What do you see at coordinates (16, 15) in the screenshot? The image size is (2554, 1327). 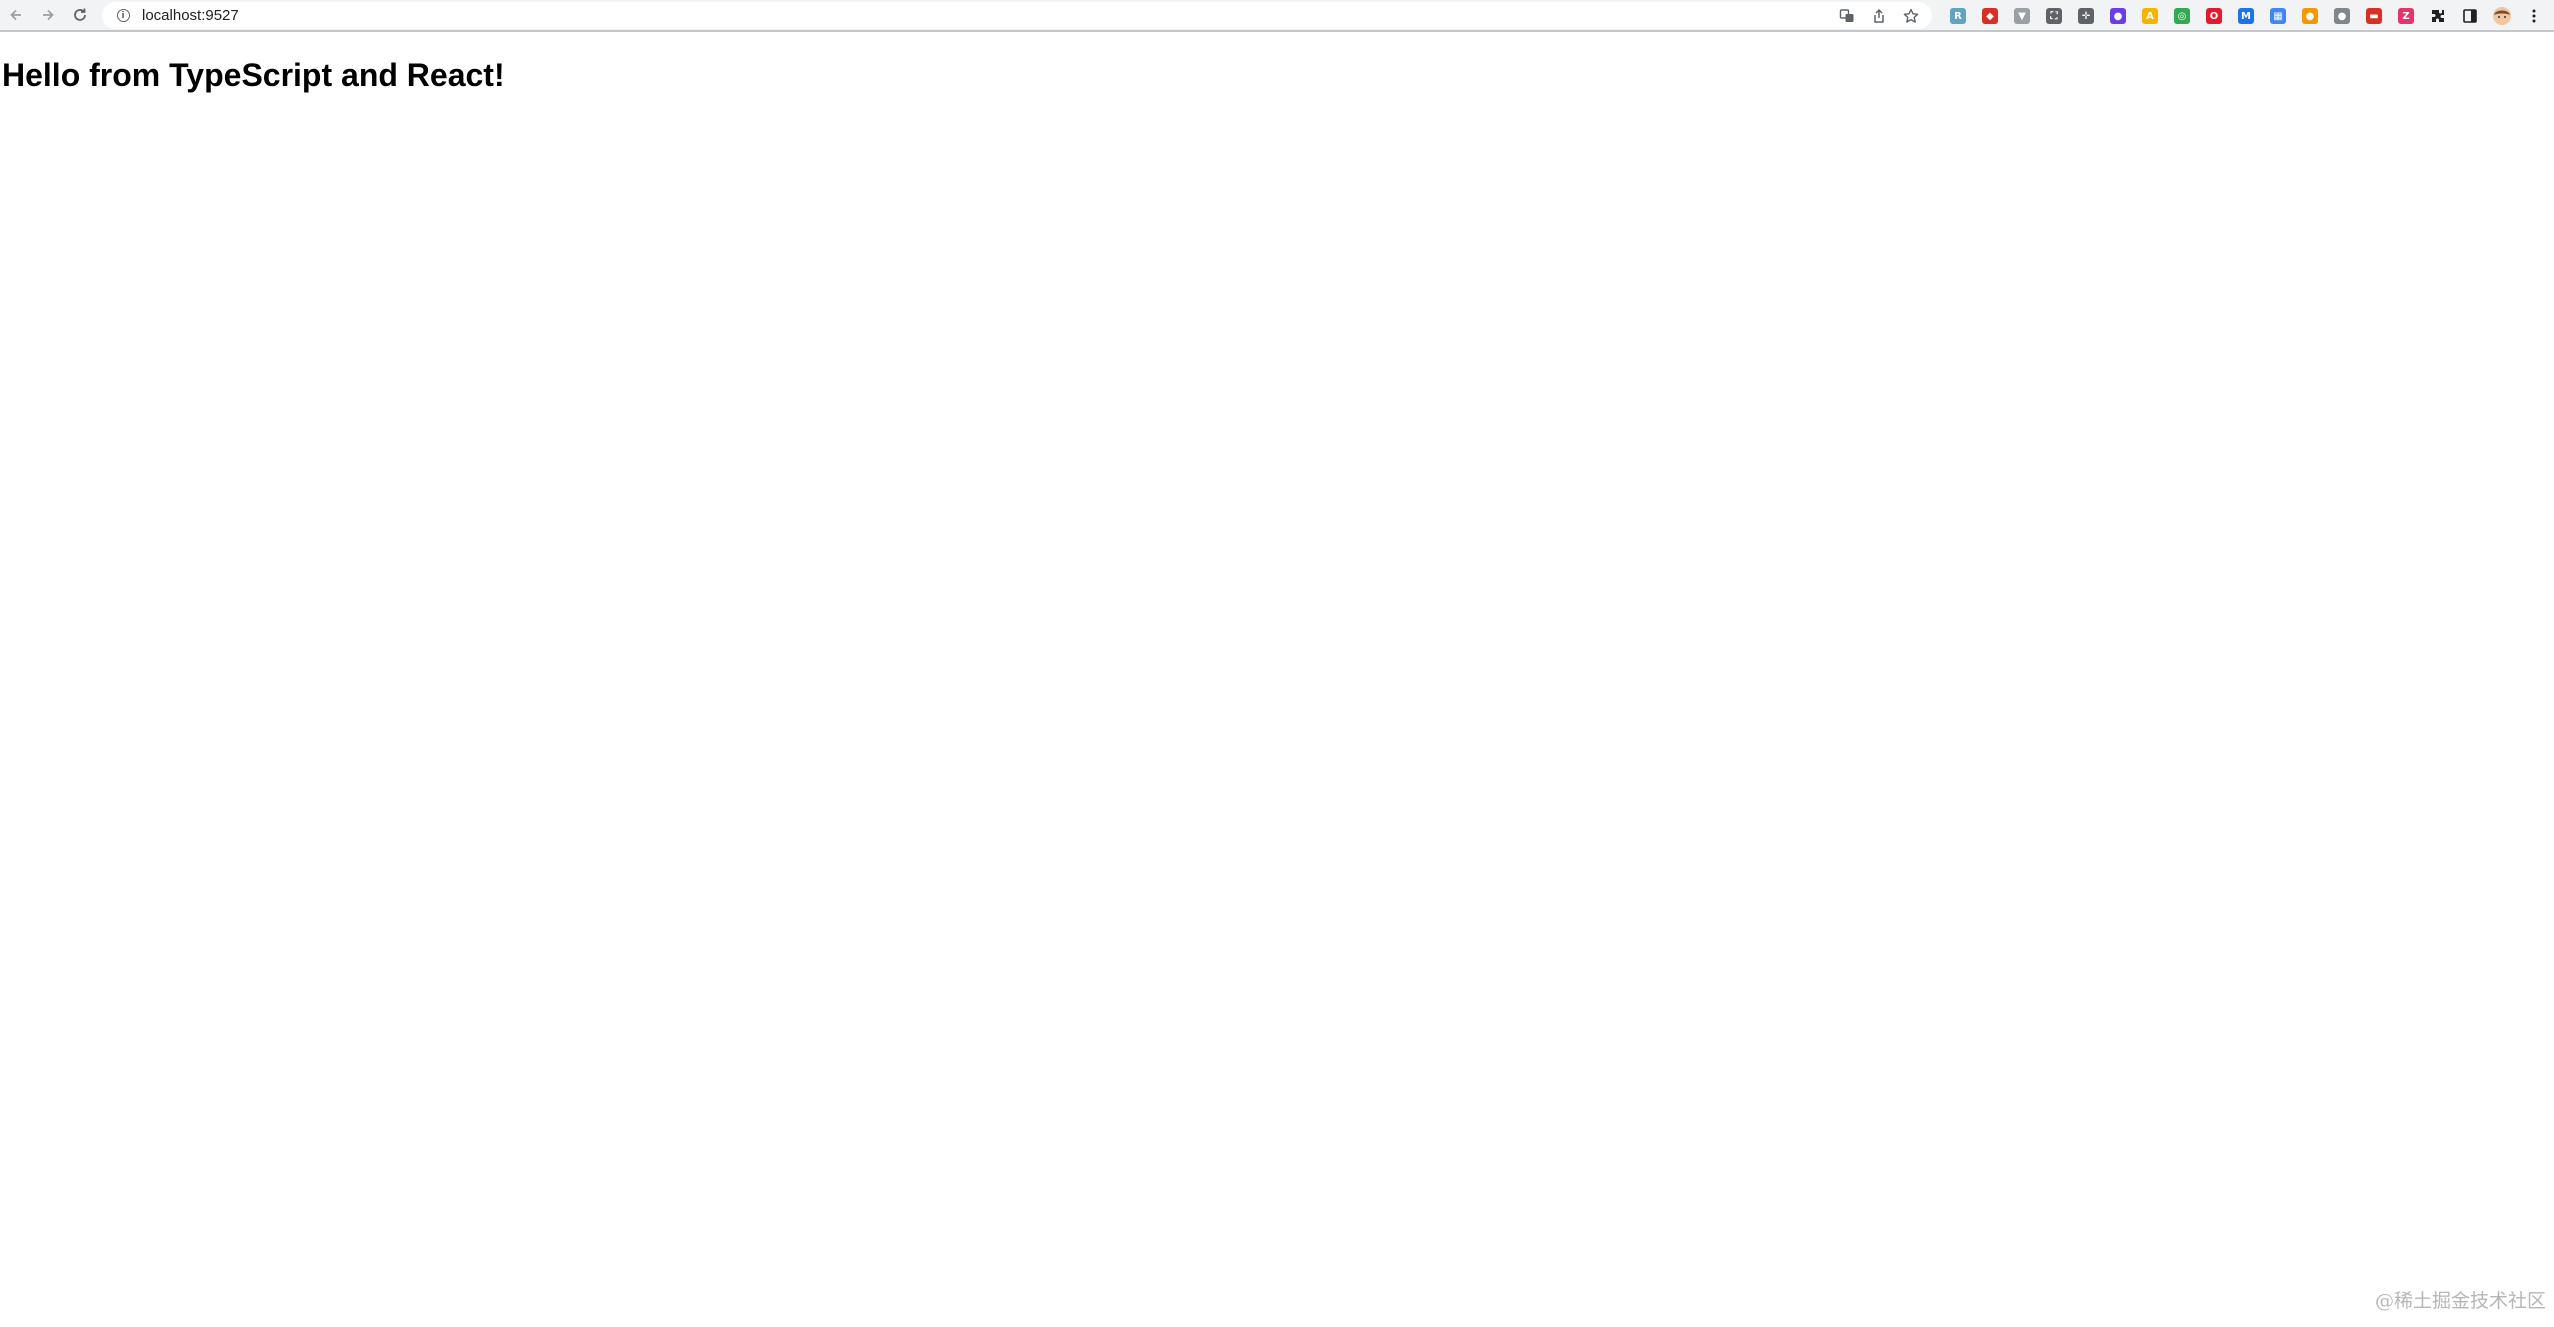 I see `arrow-left-icon` at bounding box center [16, 15].